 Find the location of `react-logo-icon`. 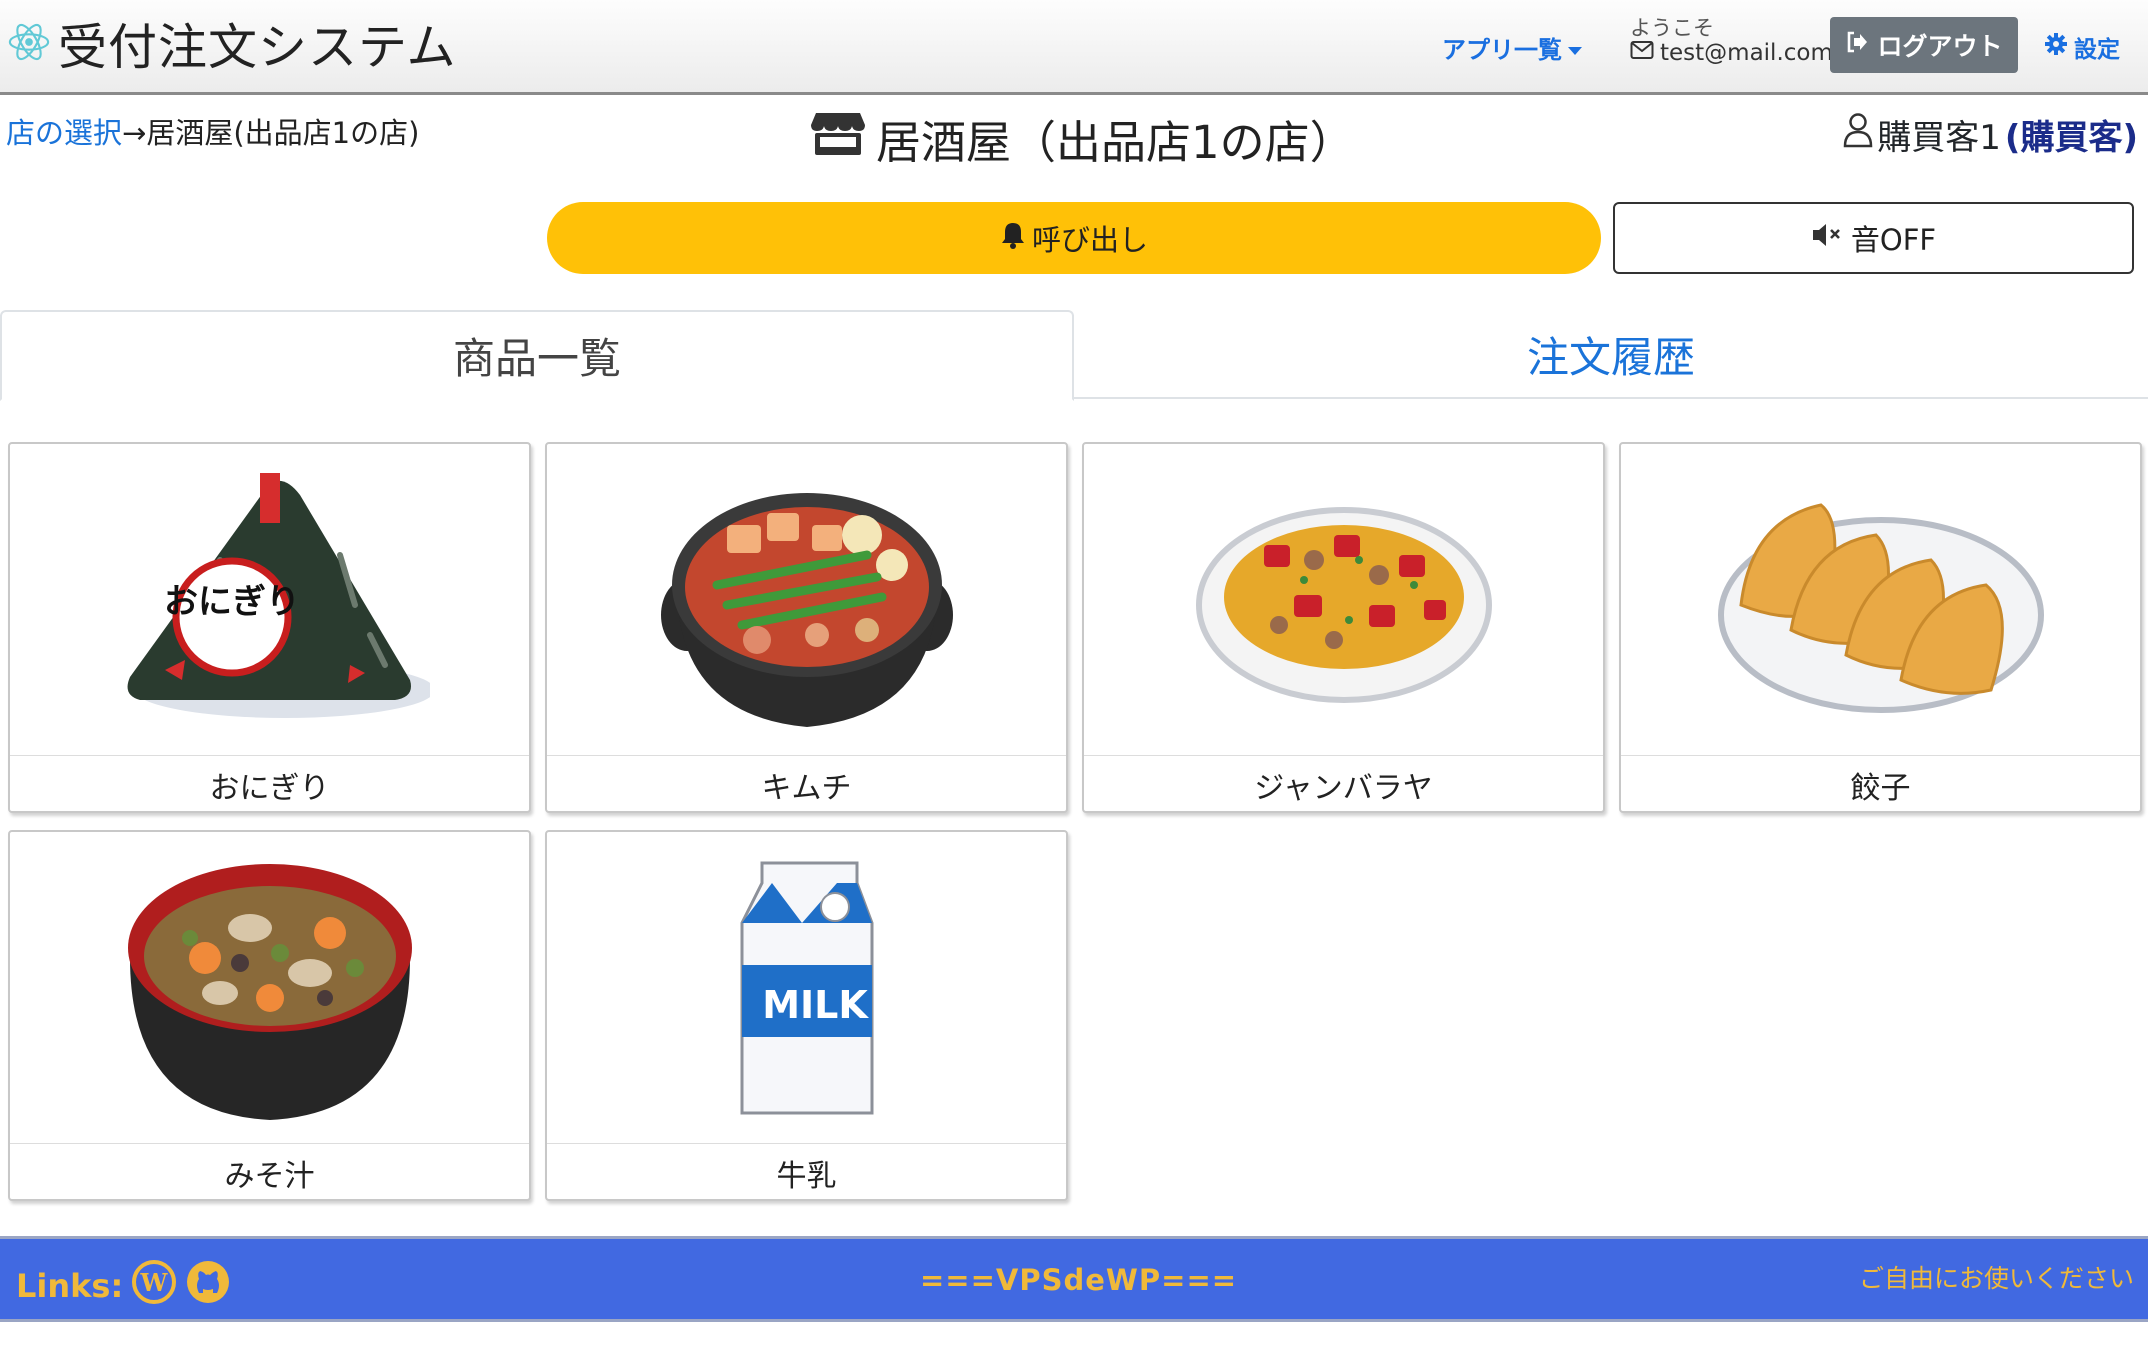

react-logo-icon is located at coordinates (29, 44).